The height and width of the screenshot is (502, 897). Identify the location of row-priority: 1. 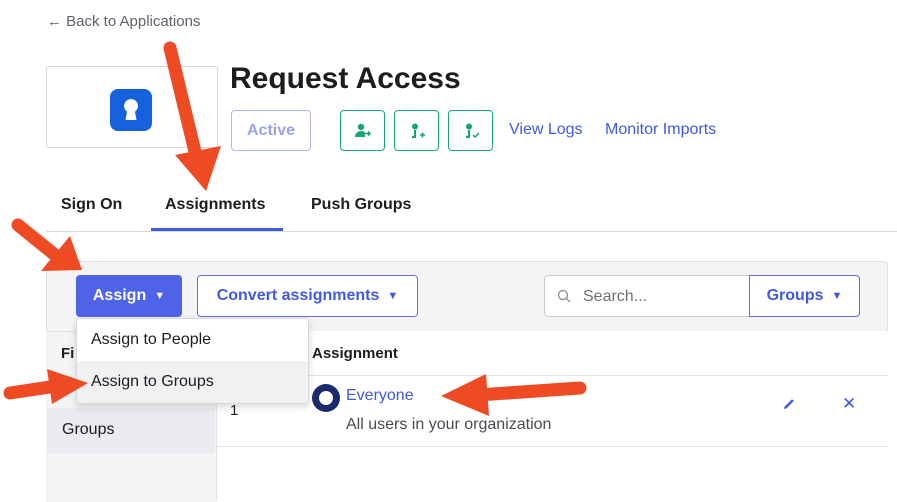
(234, 410).